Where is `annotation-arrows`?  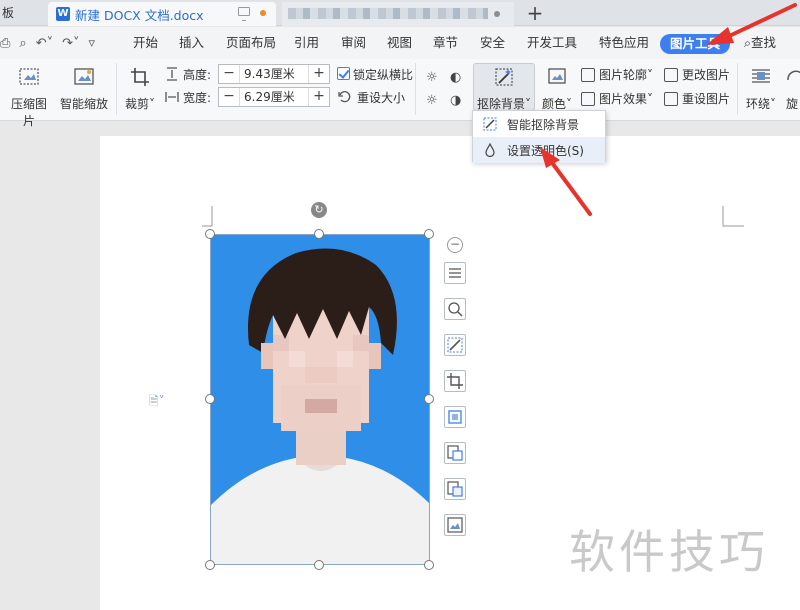 annotation-arrows is located at coordinates (668, 109).